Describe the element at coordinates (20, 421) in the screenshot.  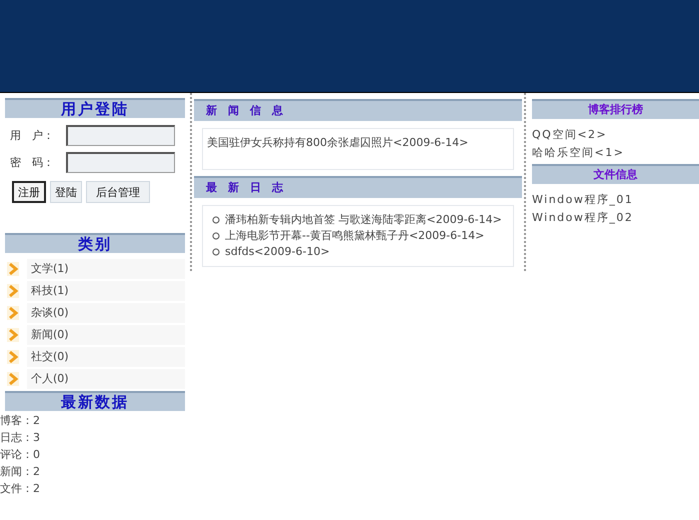
I see `stat-text: 博客：2` at that location.